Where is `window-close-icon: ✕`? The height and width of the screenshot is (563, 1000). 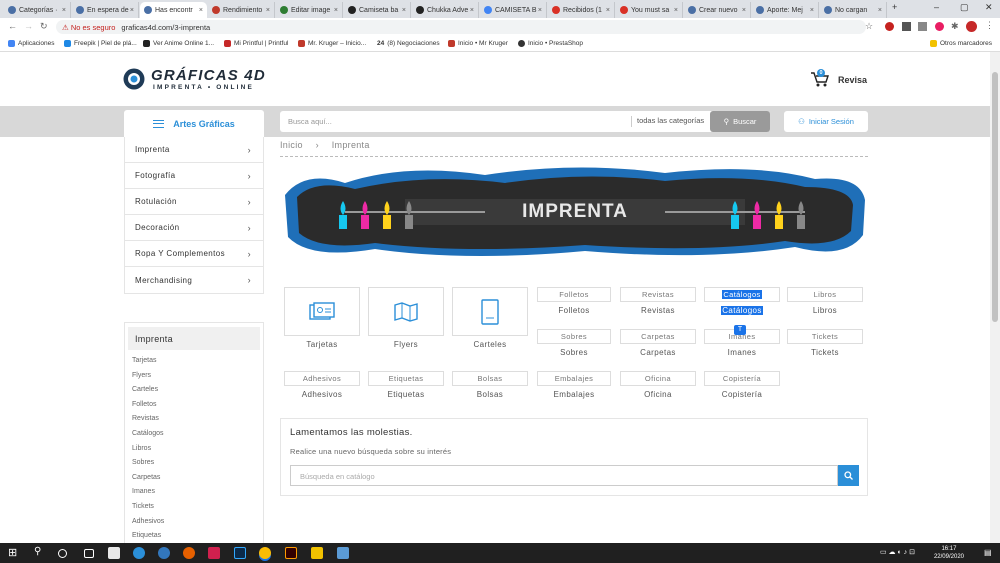 window-close-icon: ✕ is located at coordinates (989, 7).